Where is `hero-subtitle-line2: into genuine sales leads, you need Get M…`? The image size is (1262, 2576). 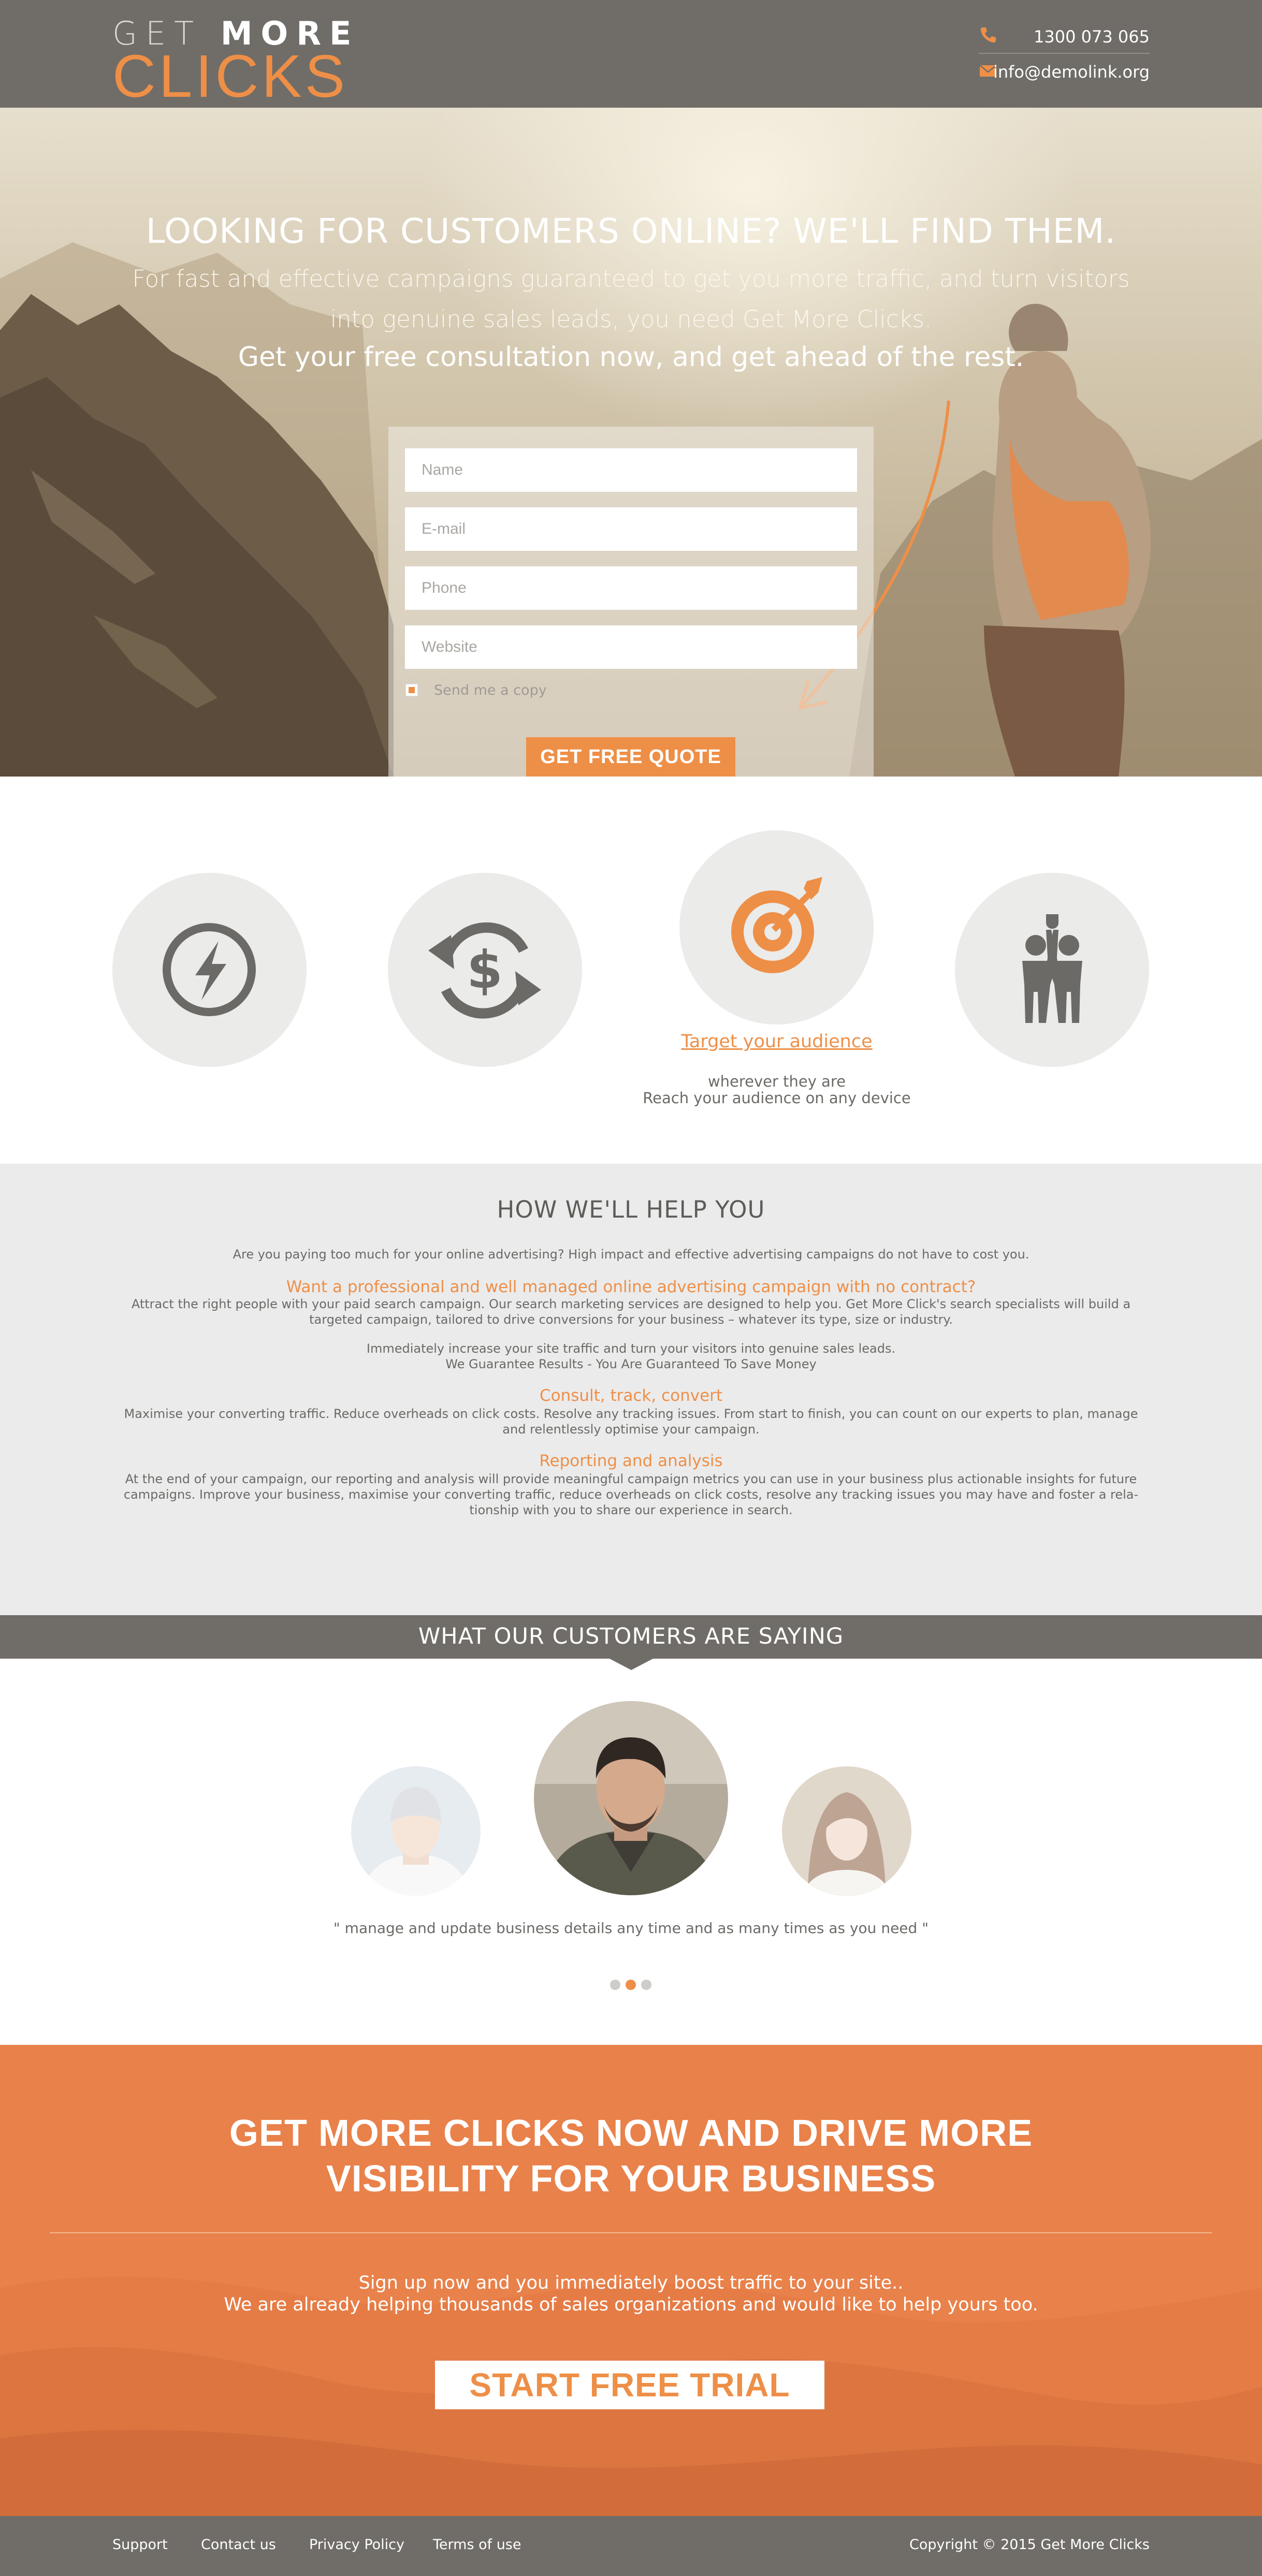
hero-subtitle-line2: into genuine sales leads, you need Get M… is located at coordinates (631, 319).